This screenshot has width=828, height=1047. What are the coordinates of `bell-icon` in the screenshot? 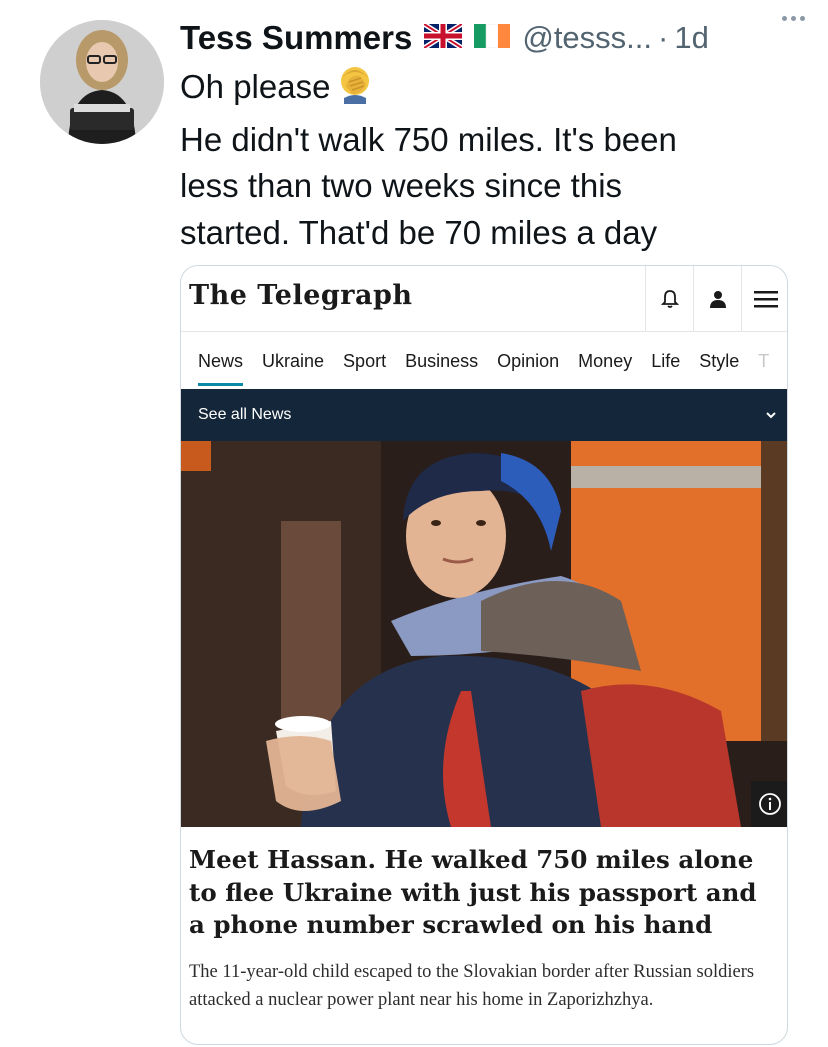 It's located at (669, 299).